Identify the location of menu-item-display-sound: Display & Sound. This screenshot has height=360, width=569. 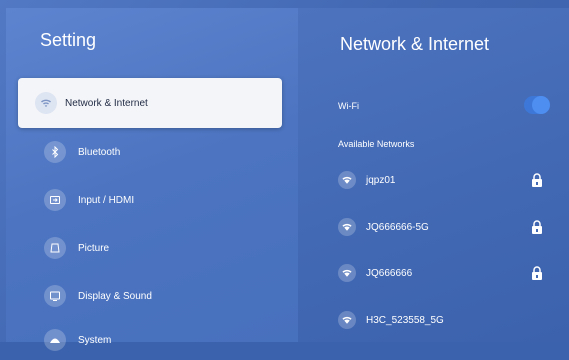
(150, 296).